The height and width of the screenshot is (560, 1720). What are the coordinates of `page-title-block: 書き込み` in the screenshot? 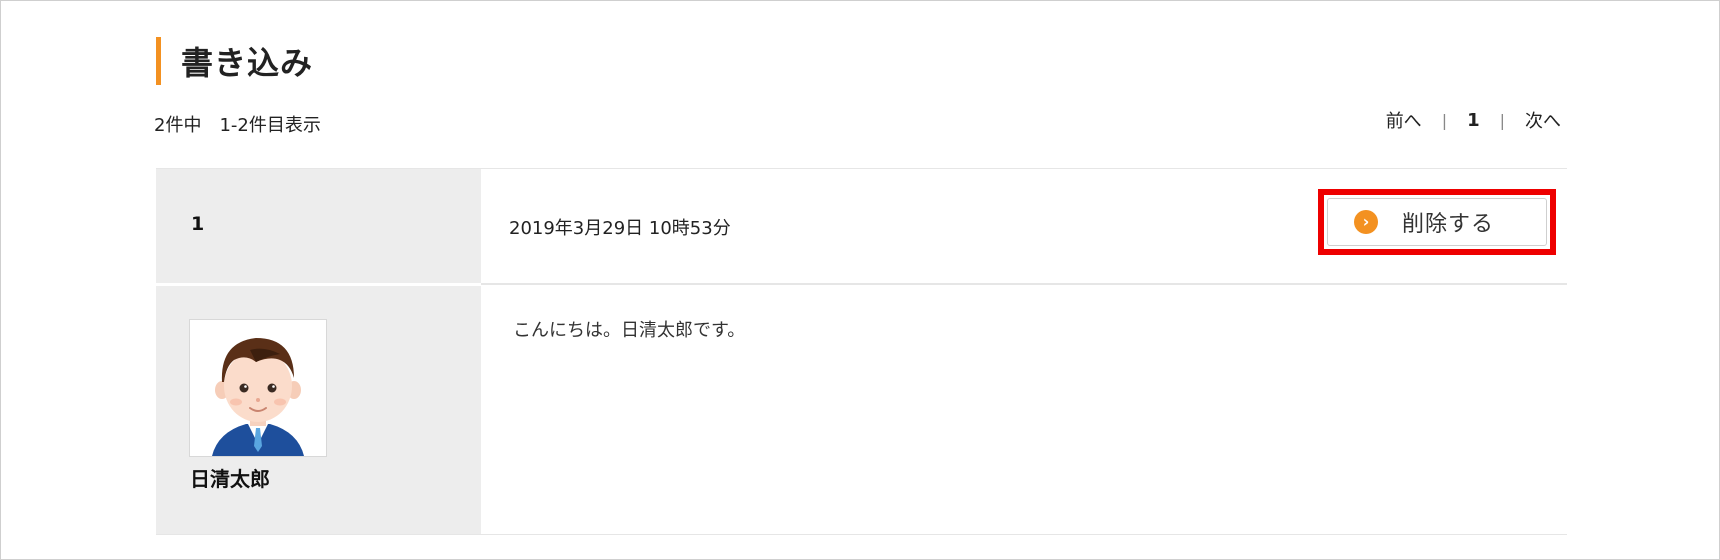 It's located at (234, 61).